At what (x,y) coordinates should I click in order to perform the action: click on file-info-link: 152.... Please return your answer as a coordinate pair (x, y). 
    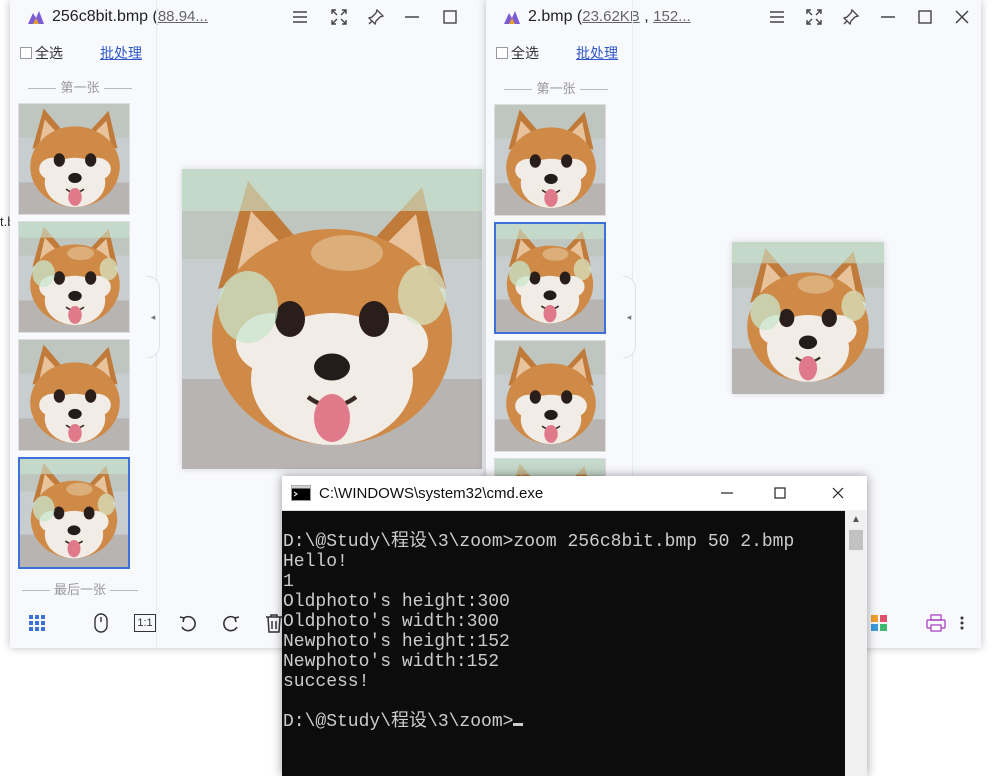
    Looking at the image, I should click on (672, 16).